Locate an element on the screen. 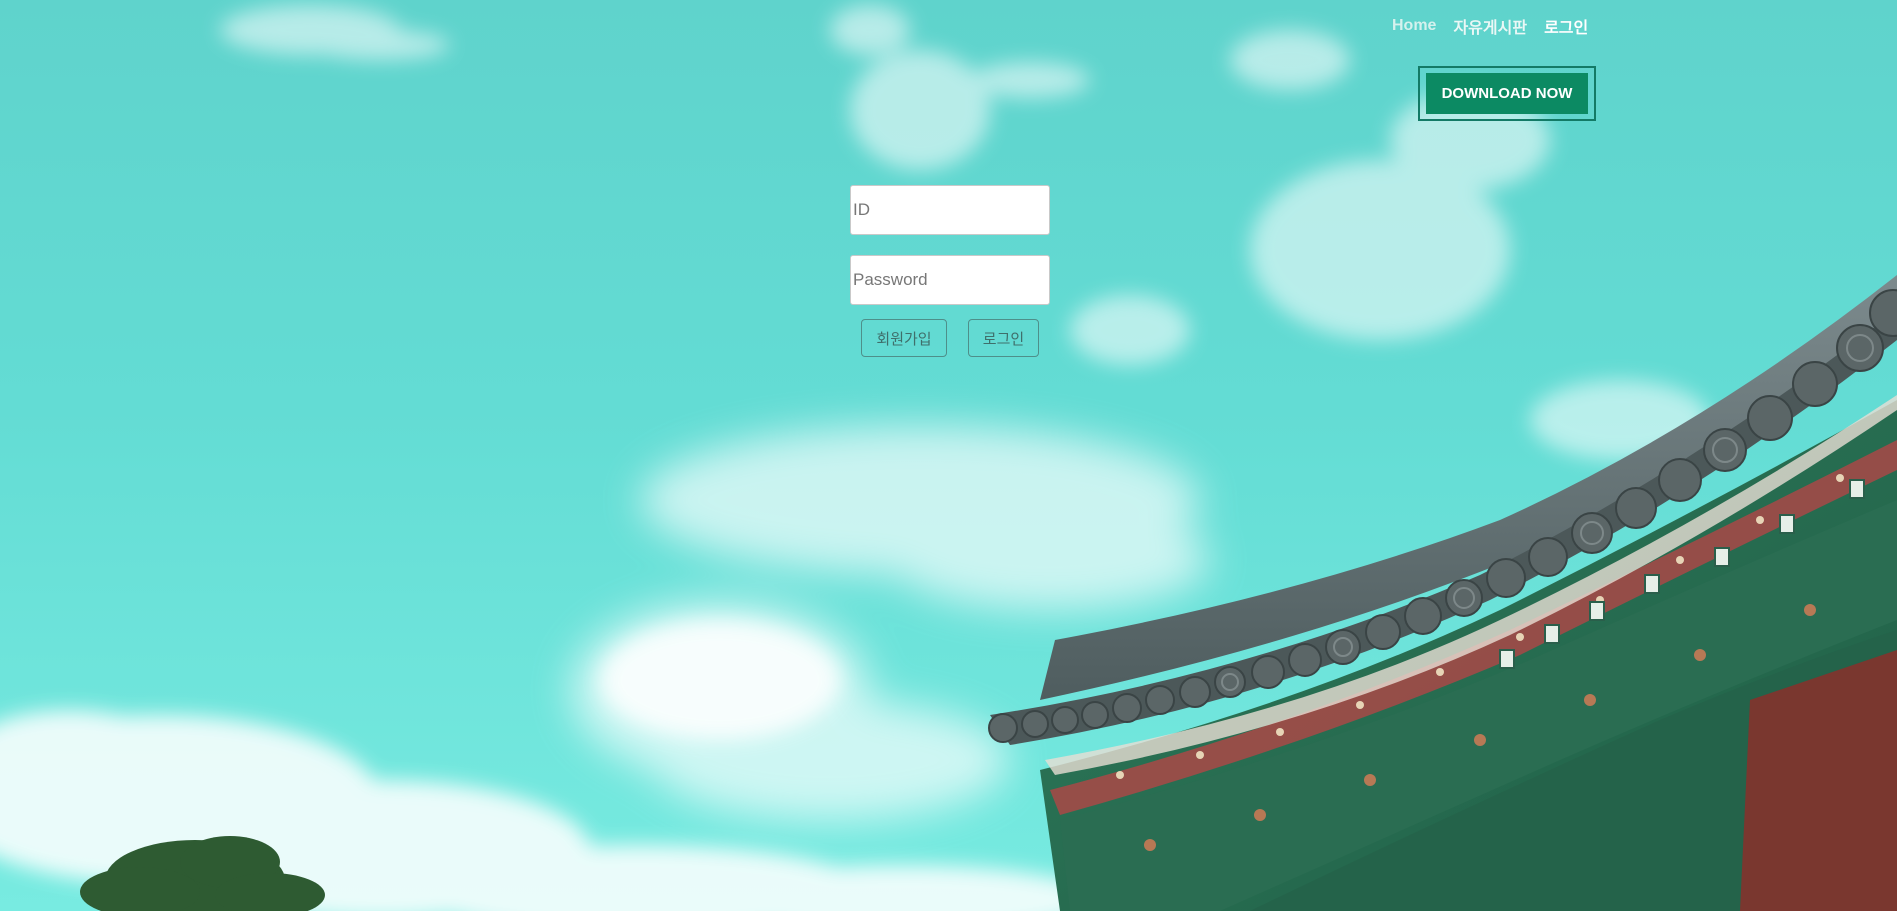 The width and height of the screenshot is (1897, 911). nav-login-link: 로그인 is located at coordinates (1566, 26).